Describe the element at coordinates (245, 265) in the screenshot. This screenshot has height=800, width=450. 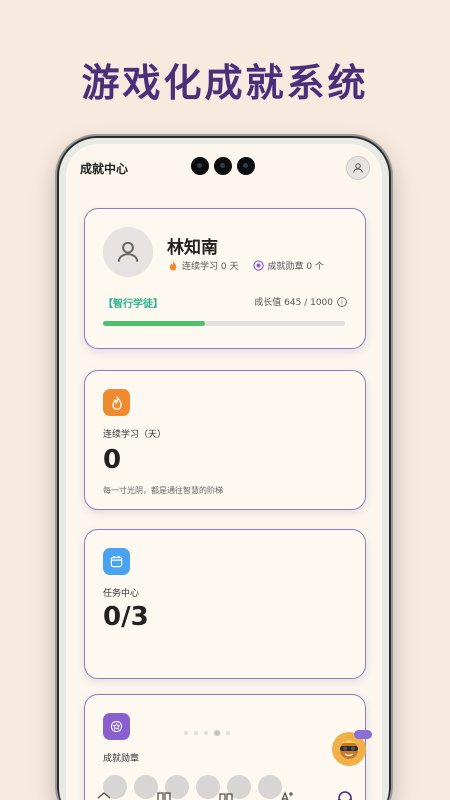
I see `profile-stats: 连续学习 0 天 成就勋章 0 个` at that location.